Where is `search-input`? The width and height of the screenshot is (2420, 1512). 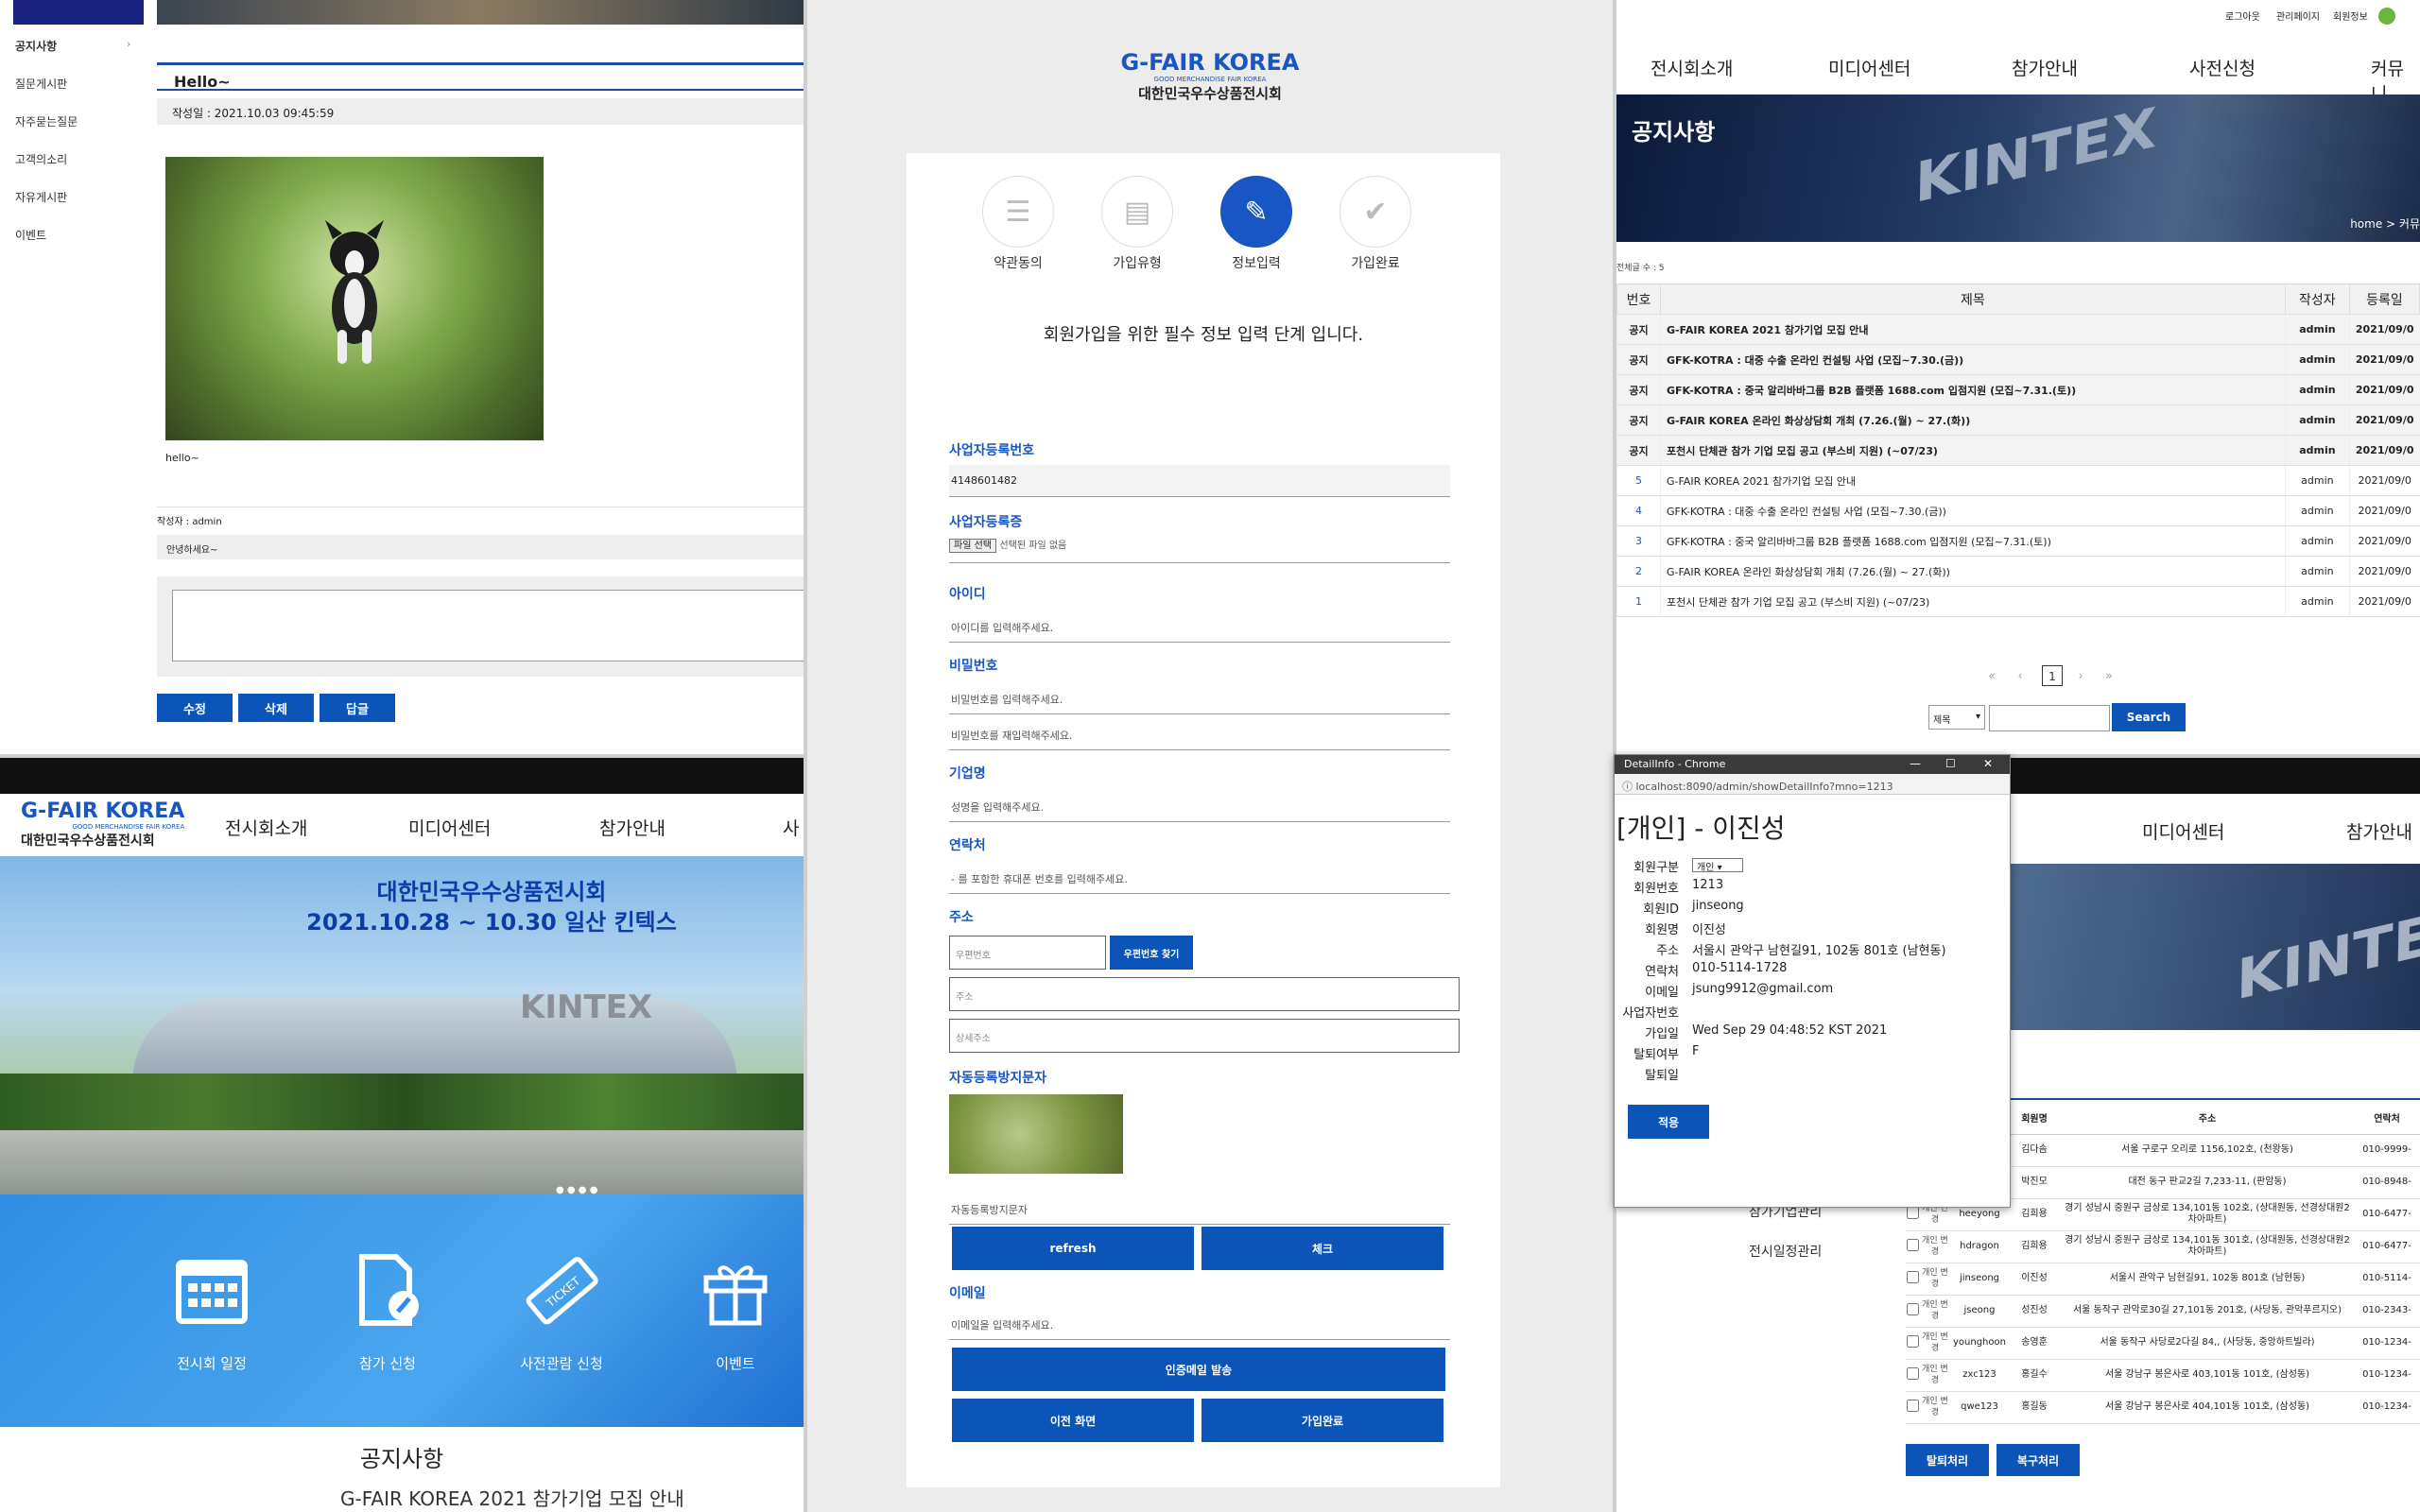 search-input is located at coordinates (2049, 718).